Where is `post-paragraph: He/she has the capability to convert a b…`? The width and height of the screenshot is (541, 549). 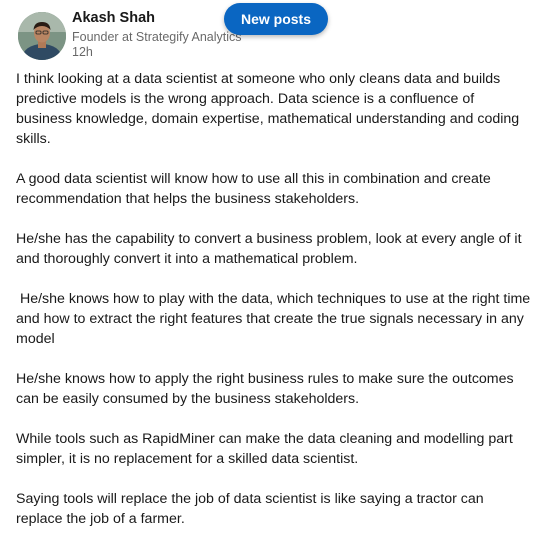
post-paragraph: He/she has the capability to convert a b… is located at coordinates (271, 249).